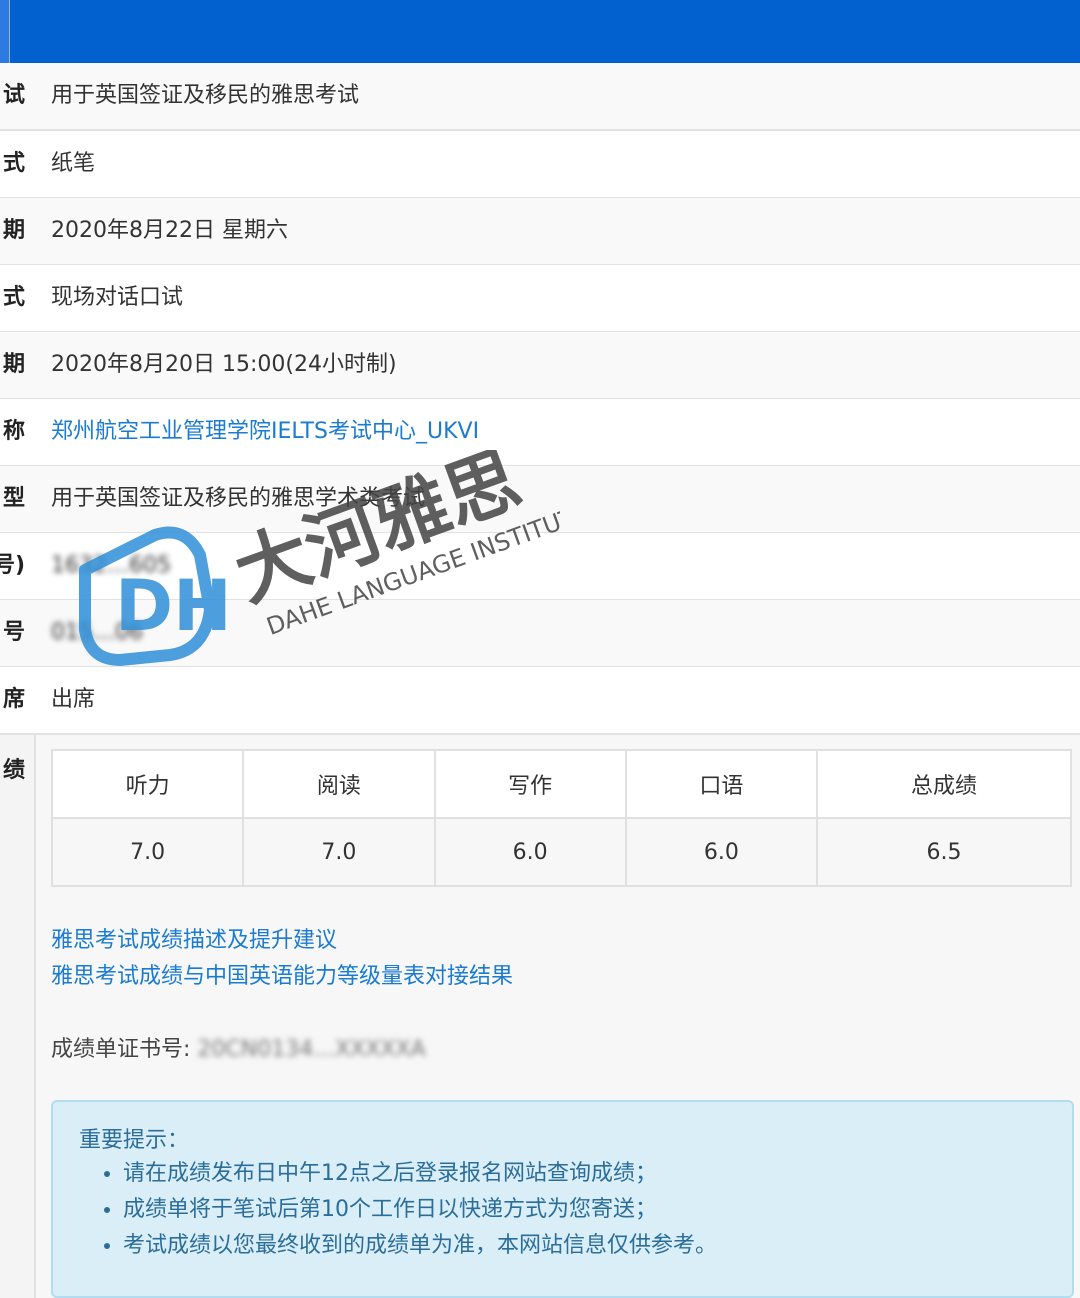  I want to click on header-overall: 总成绩, so click(944, 784).